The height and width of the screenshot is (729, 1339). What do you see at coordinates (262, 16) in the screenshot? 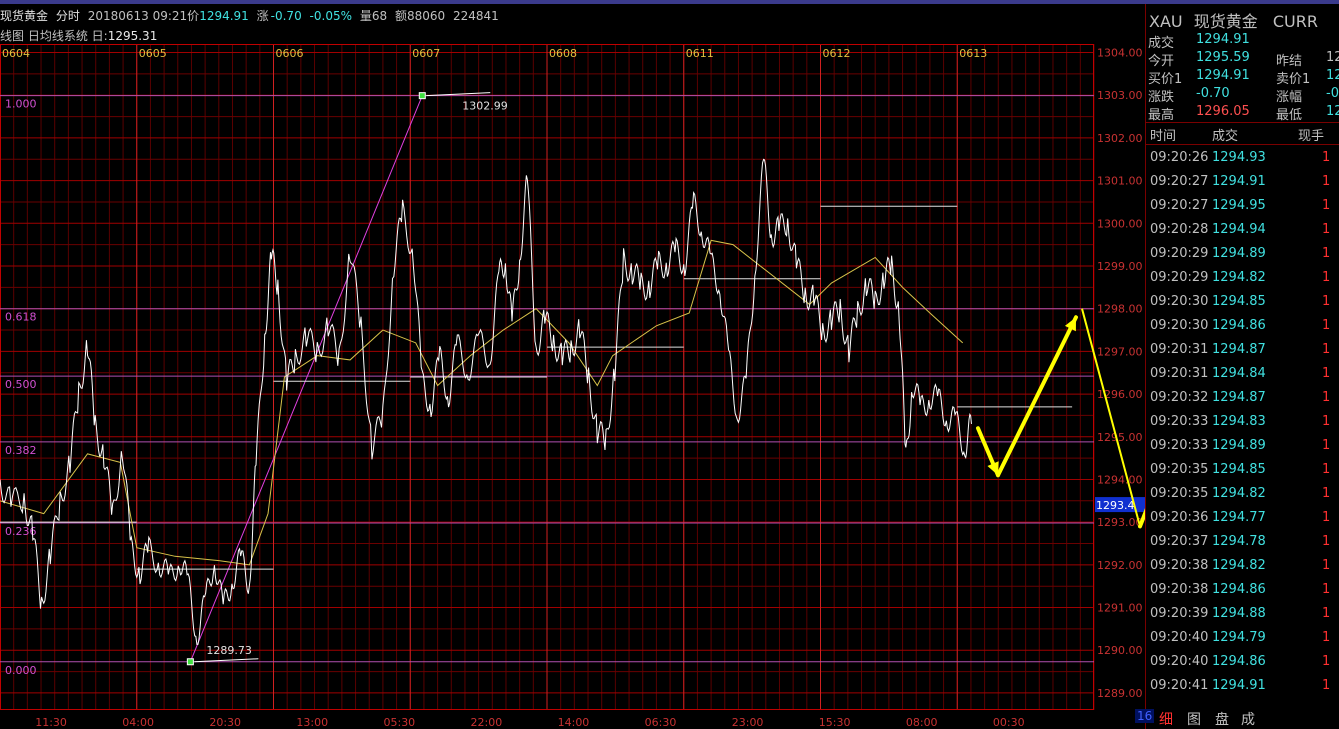
I see `change-label: 涨` at bounding box center [262, 16].